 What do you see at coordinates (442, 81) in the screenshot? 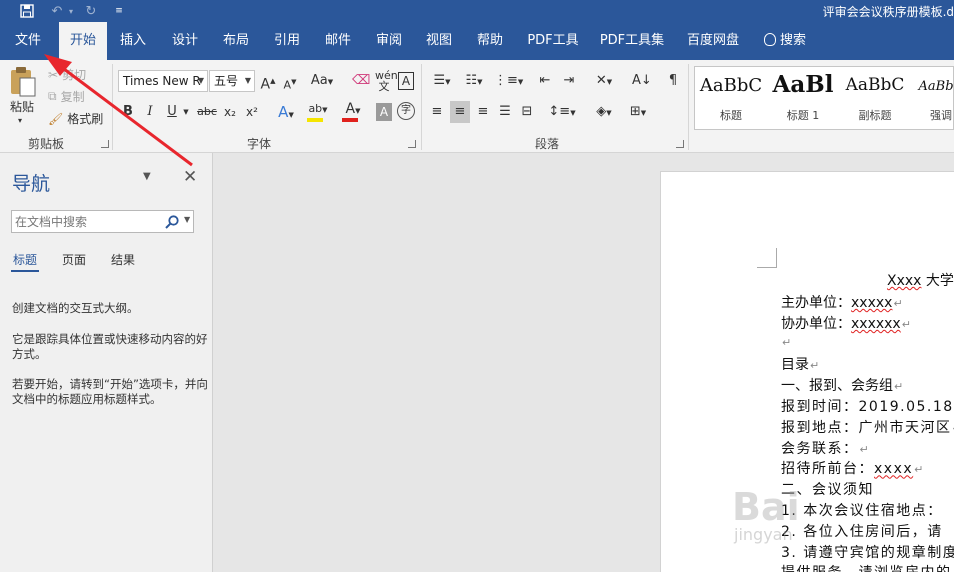
I see `bullets-icon: ☰▼` at bounding box center [442, 81].